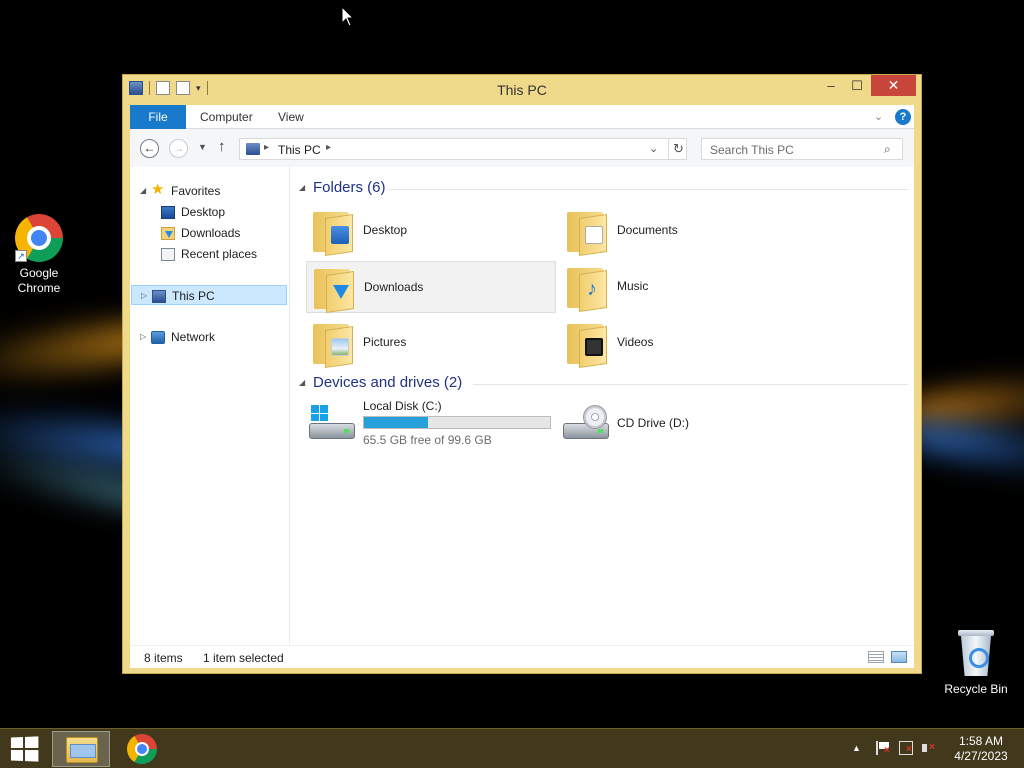 This screenshot has width=1024, height=768. Describe the element at coordinates (39, 238) in the screenshot. I see `chrome-icon: ↗` at that location.